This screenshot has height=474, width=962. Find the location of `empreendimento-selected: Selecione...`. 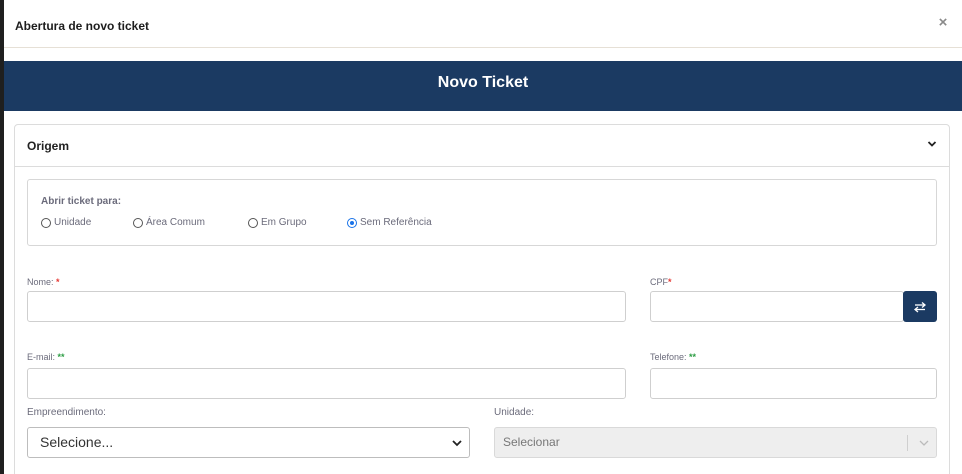

empreendimento-selected: Selecione... is located at coordinates (77, 442).